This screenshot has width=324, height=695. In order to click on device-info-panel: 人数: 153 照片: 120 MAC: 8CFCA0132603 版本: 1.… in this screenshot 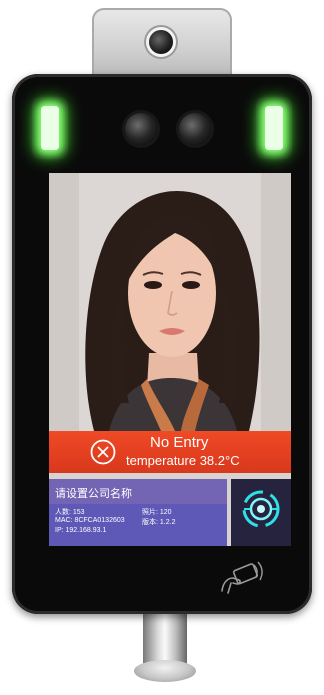, I will do `click(138, 525)`.